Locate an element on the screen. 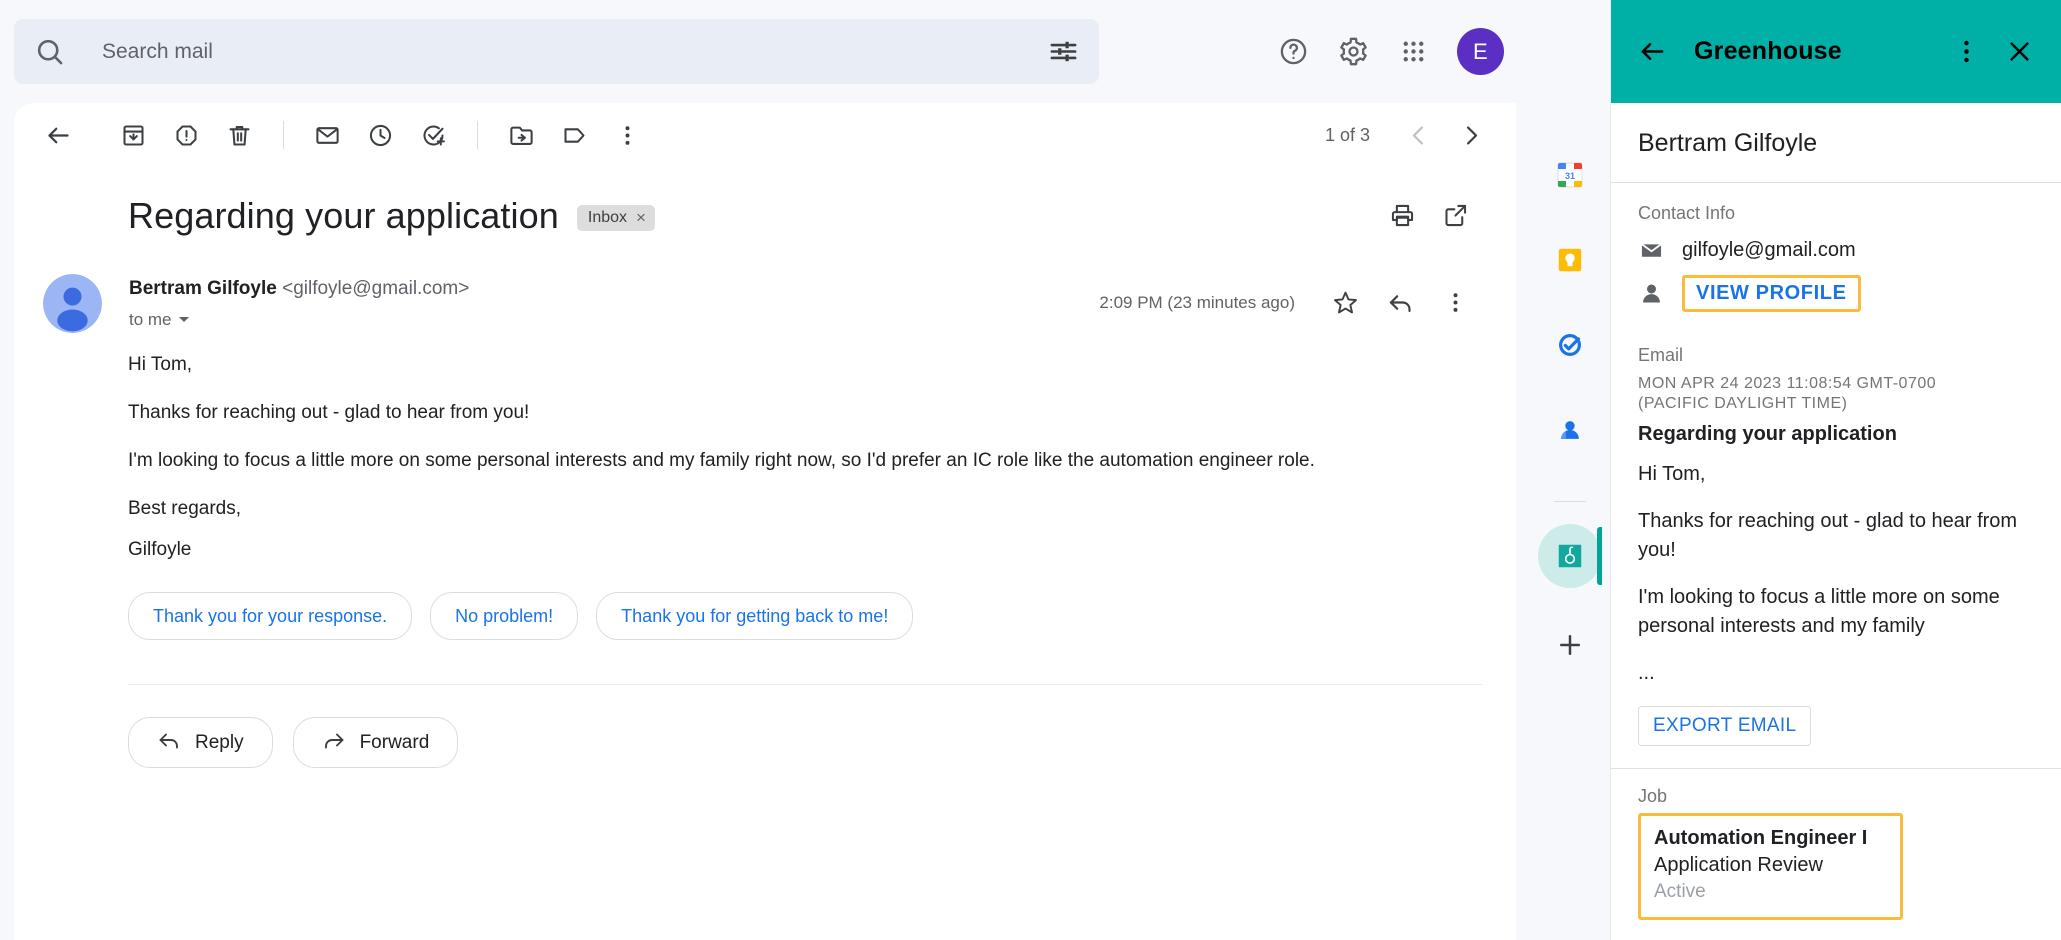  panel-header-actions is located at coordinates (1993, 51).